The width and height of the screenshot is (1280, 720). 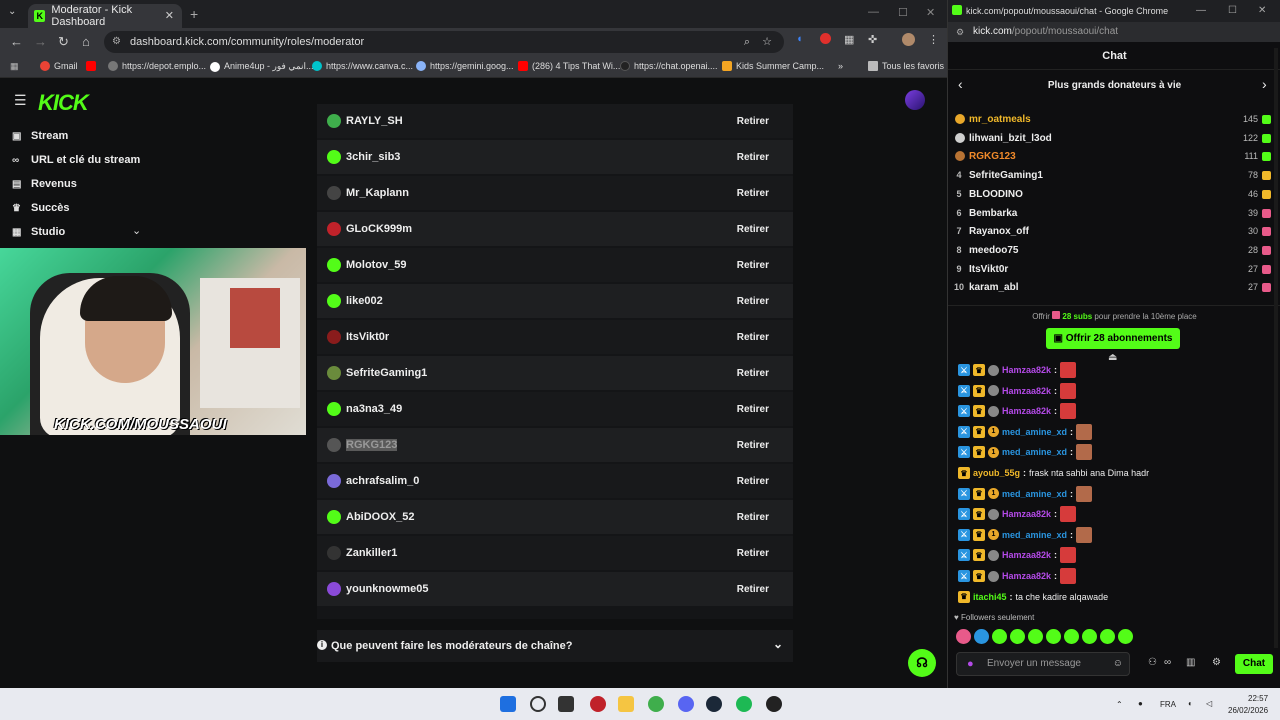 I want to click on leaderboard-username: RGKG123, so click(x=992, y=156).